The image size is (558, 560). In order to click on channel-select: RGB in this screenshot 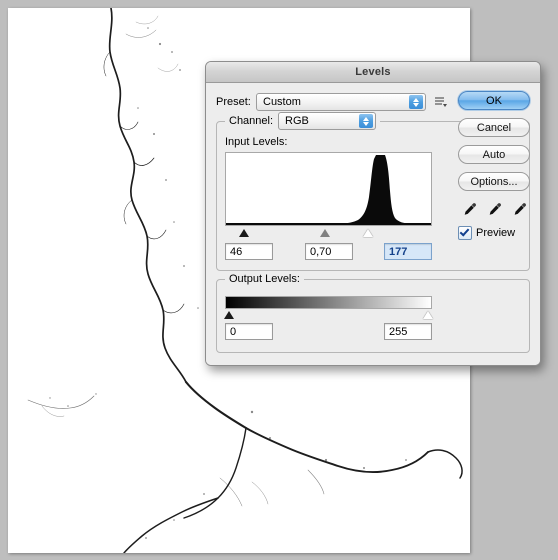, I will do `click(327, 121)`.